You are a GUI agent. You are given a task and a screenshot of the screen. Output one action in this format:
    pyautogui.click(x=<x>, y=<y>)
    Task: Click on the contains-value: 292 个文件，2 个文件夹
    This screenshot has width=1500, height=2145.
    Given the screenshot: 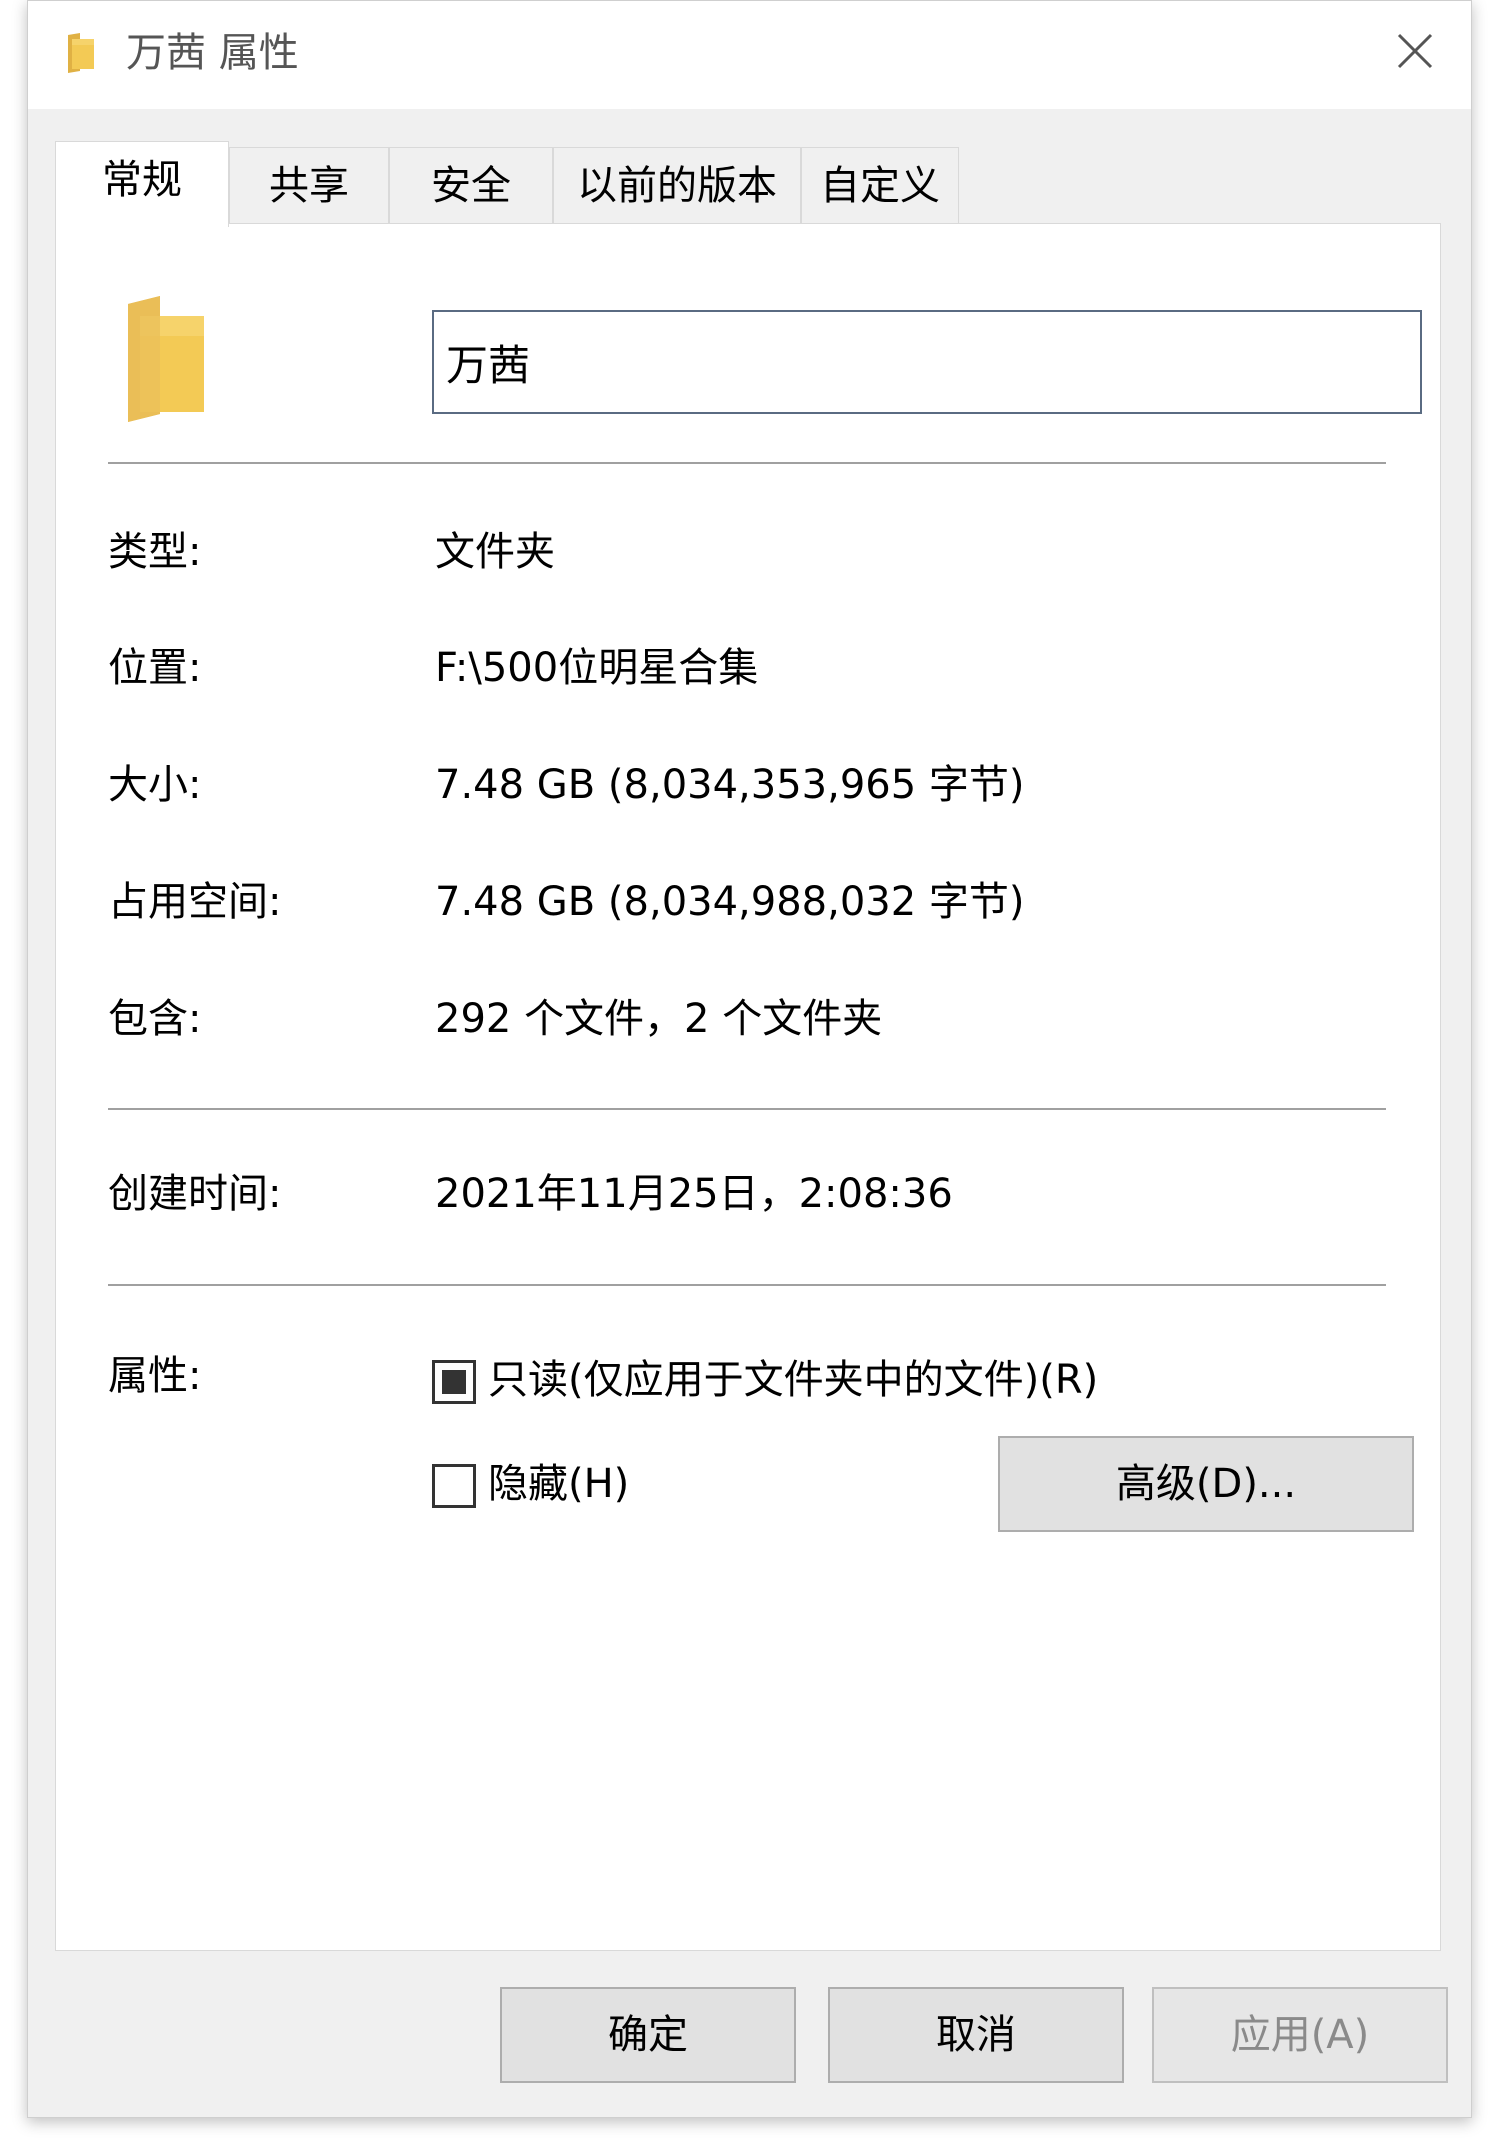 What is the action you would take?
    pyautogui.click(x=659, y=1019)
    